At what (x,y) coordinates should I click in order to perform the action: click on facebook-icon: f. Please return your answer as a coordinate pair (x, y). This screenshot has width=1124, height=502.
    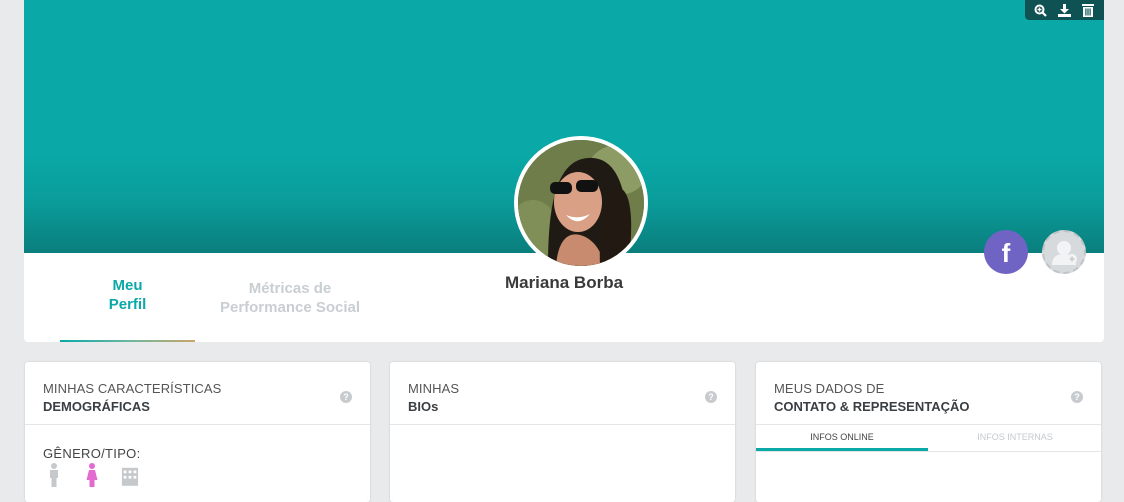
    Looking at the image, I should click on (1006, 252).